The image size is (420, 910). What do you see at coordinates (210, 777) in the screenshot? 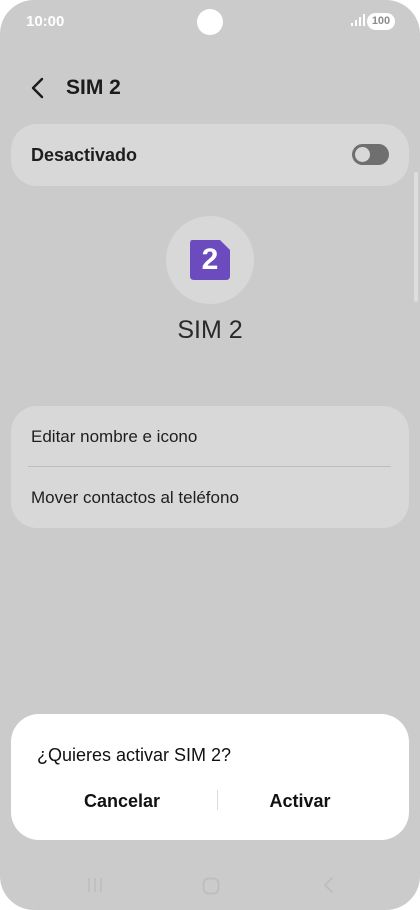
I see `activate-sim-dialog: ¿Quieres activar SIM 2? Cancelar Activar` at bounding box center [210, 777].